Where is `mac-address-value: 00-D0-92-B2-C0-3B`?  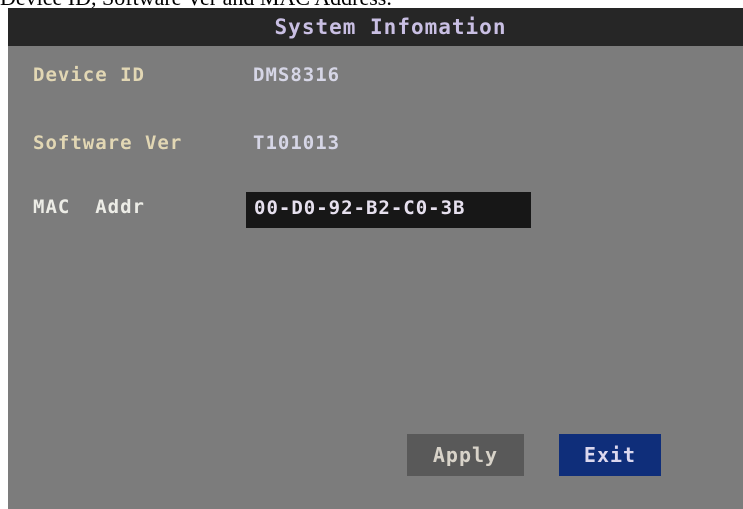
mac-address-value: 00-D0-92-B2-C0-3B is located at coordinates (360, 208).